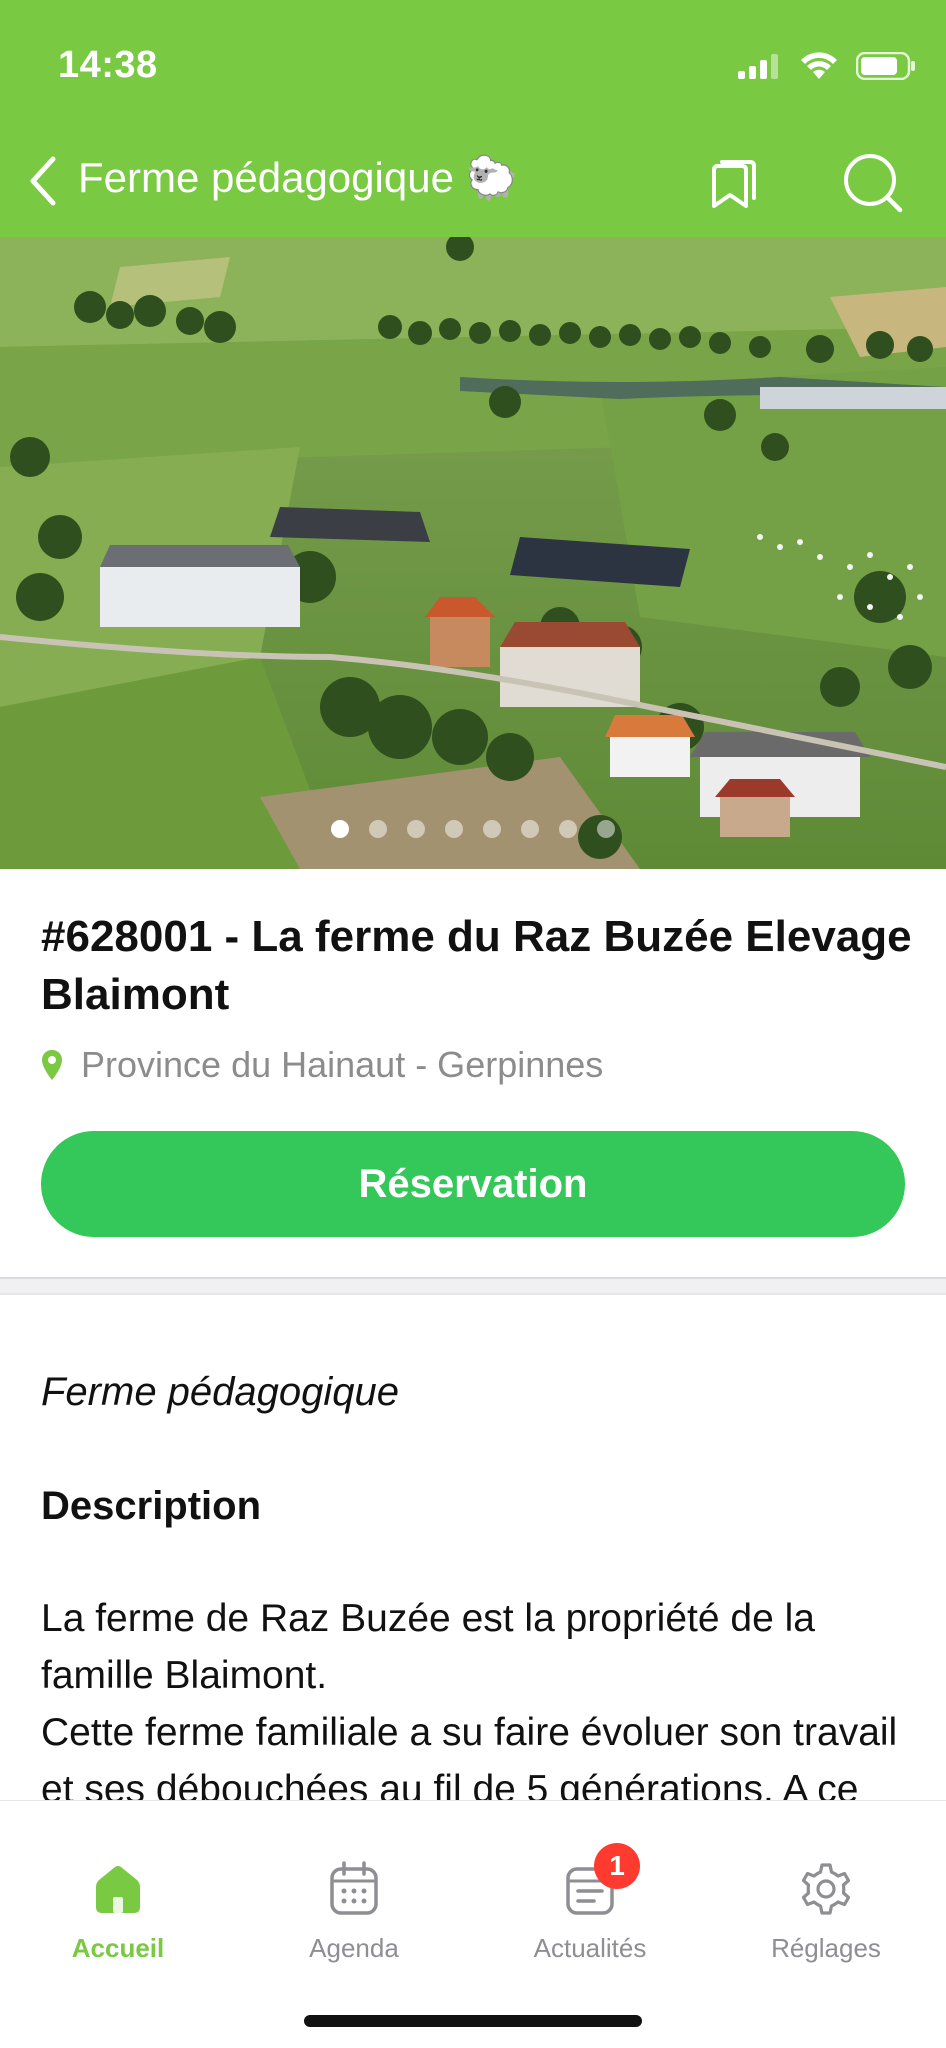 This screenshot has width=946, height=2048. I want to click on tab-actualites: 1 Actualités, so click(590, 1891).